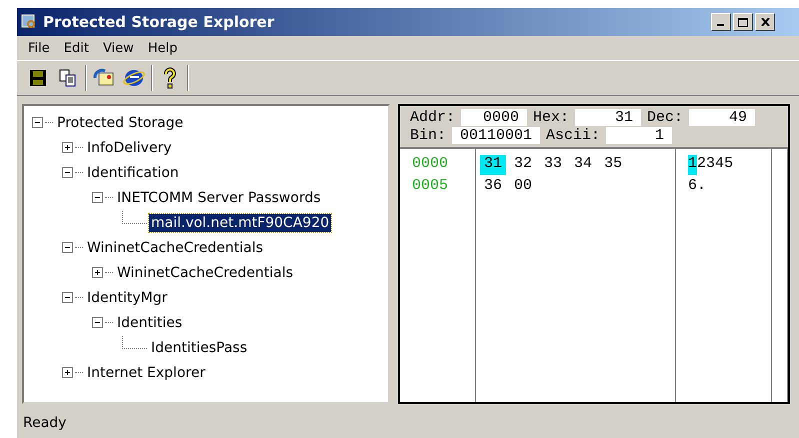 The width and height of the screenshot is (799, 438). I want to click on hex-byte: 32, so click(523, 165).